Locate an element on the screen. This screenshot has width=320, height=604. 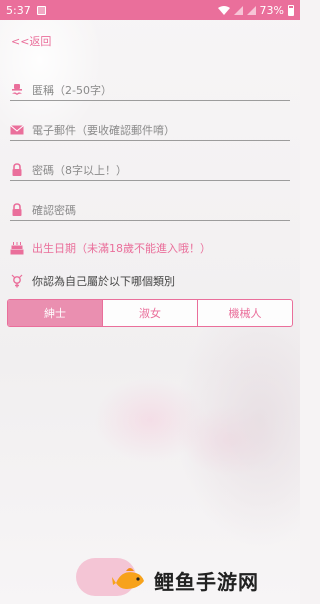
gender-option-robot: 機械人 is located at coordinates (245, 313).